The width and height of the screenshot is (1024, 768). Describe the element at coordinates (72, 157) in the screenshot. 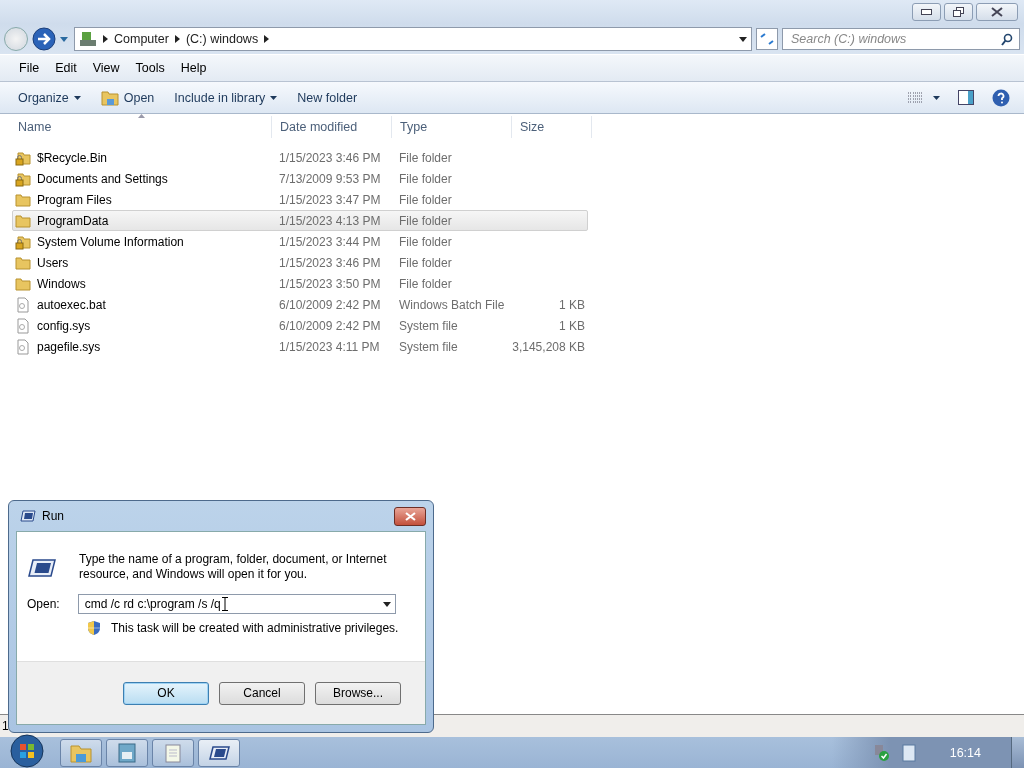

I see `file-name: $Recycle.Bin` at that location.